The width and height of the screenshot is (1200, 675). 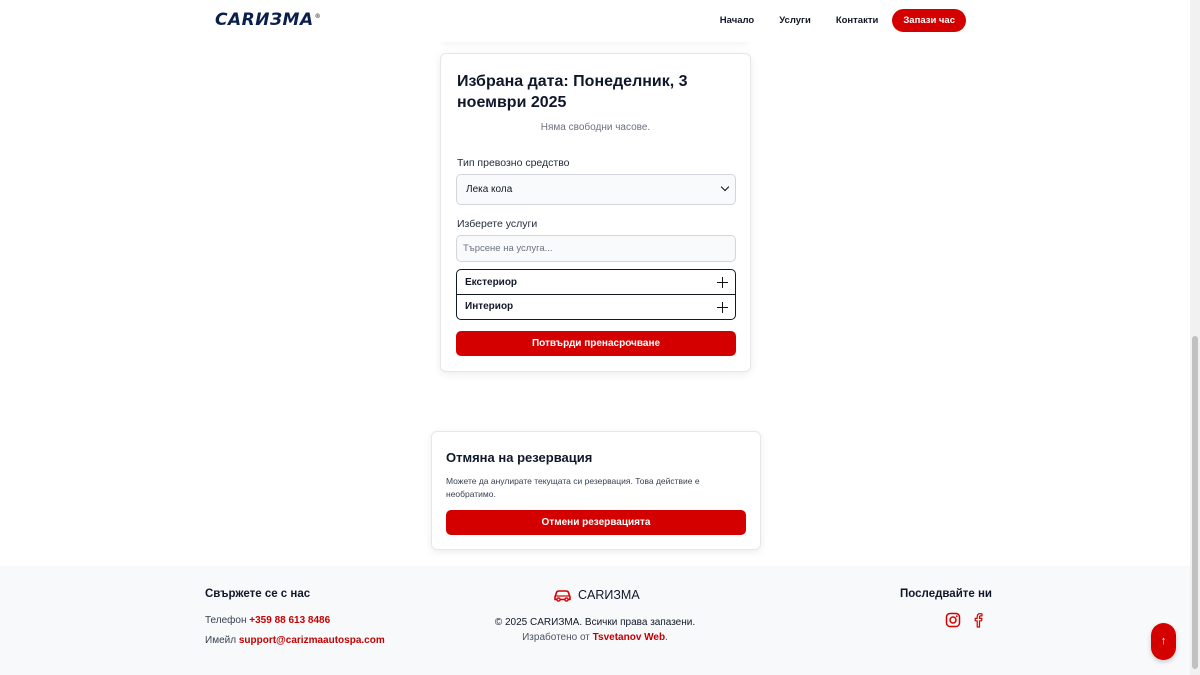 What do you see at coordinates (596, 307) in the screenshot?
I see `category-interior: Интериор` at bounding box center [596, 307].